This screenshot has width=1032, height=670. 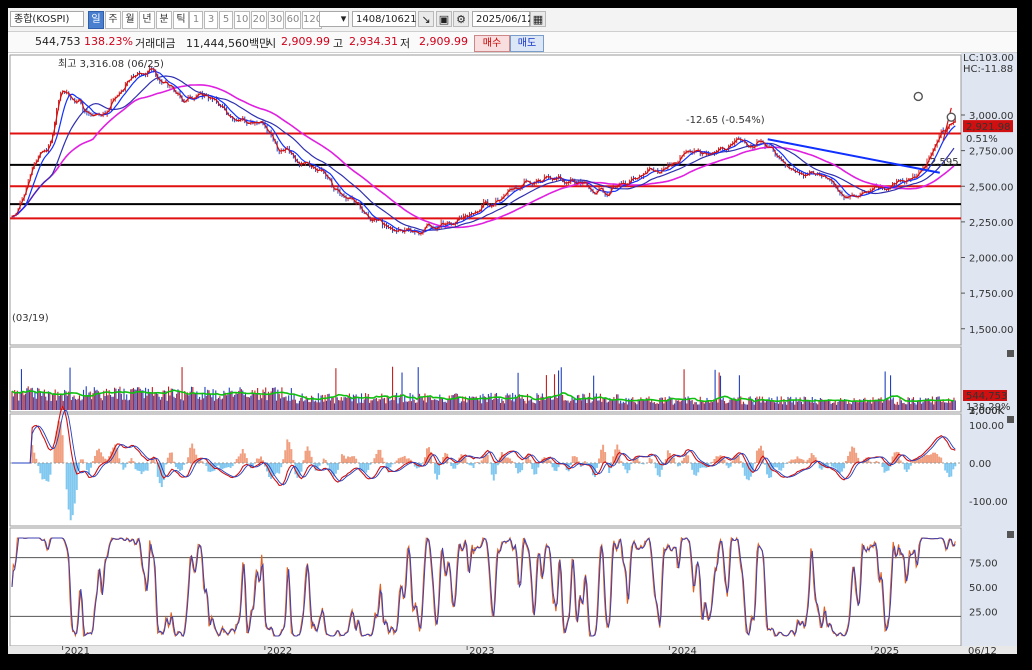 What do you see at coordinates (271, 43) in the screenshot?
I see `open-label: 시` at bounding box center [271, 43].